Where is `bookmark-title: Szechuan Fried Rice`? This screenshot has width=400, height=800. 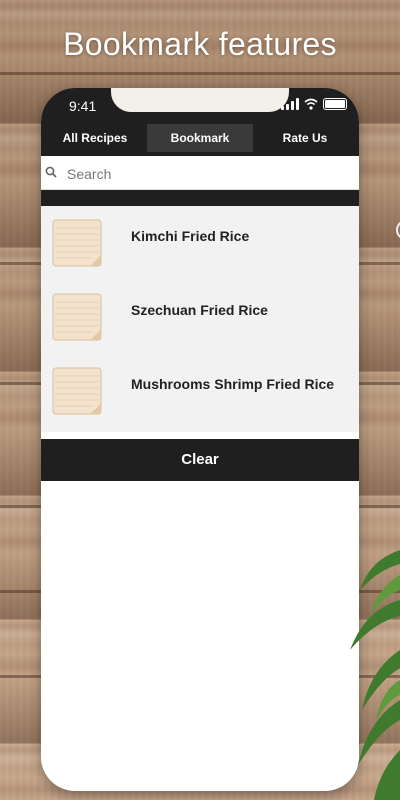 bookmark-title: Szechuan Fried Rice is located at coordinates (199, 310).